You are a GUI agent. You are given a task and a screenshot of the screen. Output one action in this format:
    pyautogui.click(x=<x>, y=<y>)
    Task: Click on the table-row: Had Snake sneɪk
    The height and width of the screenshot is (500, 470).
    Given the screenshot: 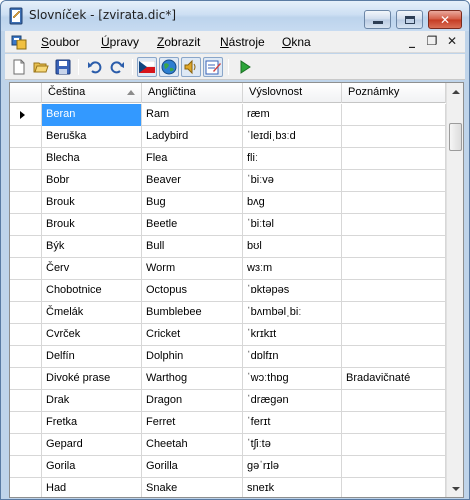 What is the action you would take?
    pyautogui.click(x=228, y=487)
    